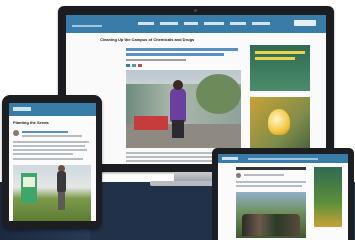  Describe the element at coordinates (280, 68) in the screenshot. I see `sidebar-ad` at that location.